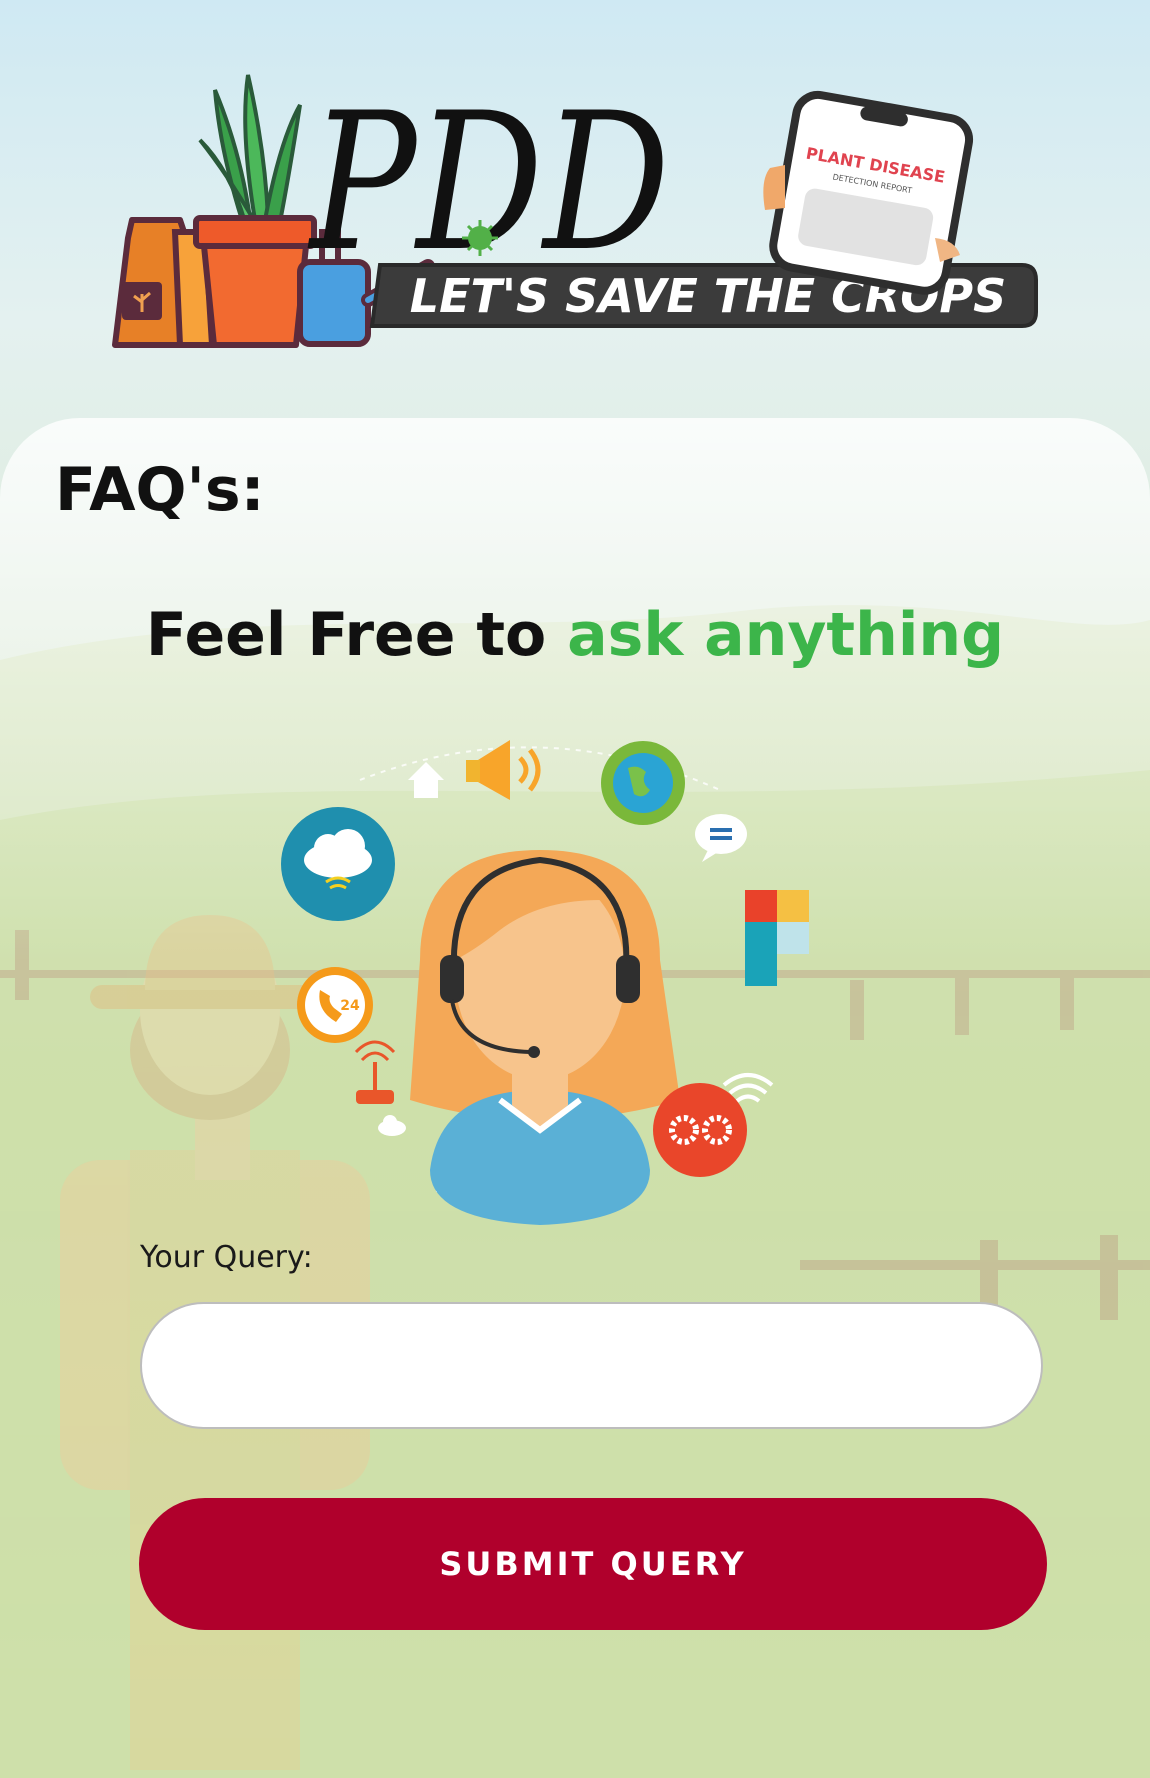 The height and width of the screenshot is (1778, 1150). I want to click on svg-text: 24, so click(350, 1006).